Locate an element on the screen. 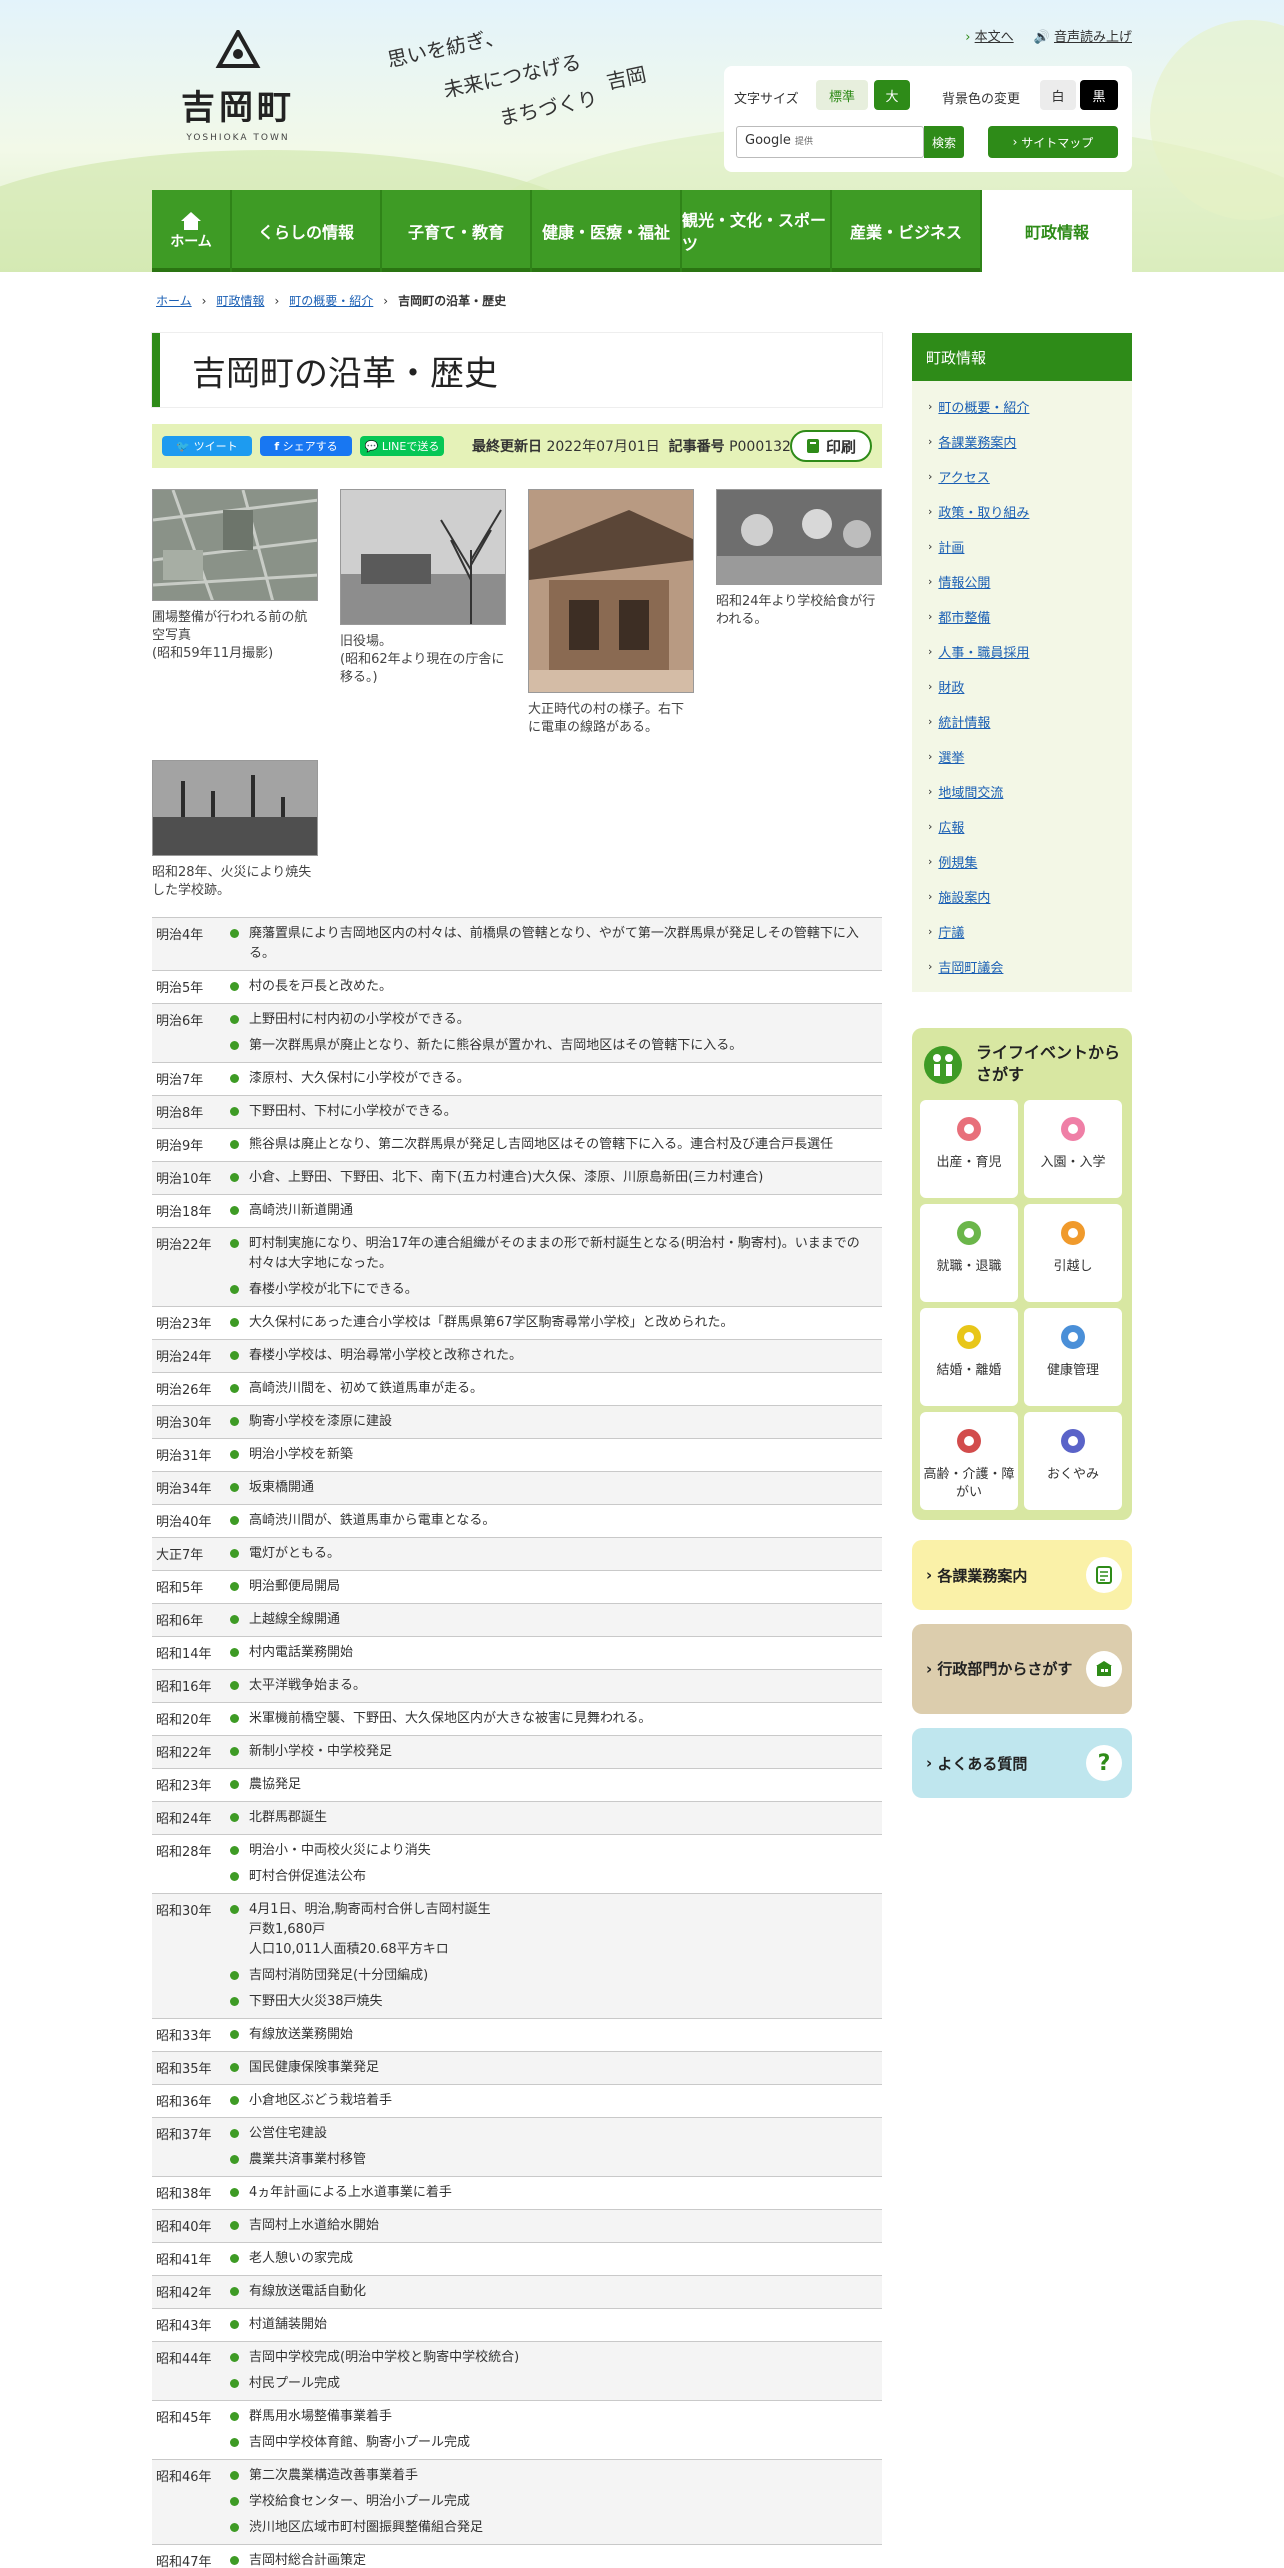 The image size is (1284, 2568). sidebar-item: › 庁議 is located at coordinates (1030, 931).